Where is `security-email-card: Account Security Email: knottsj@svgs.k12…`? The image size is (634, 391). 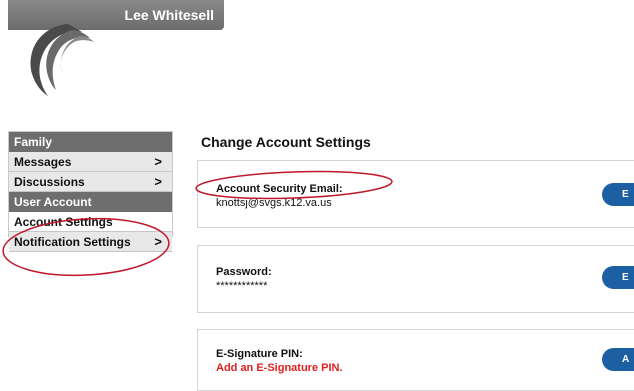
security-email-card: Account Security Email: knottsj@svgs.k12… is located at coordinates (415, 194).